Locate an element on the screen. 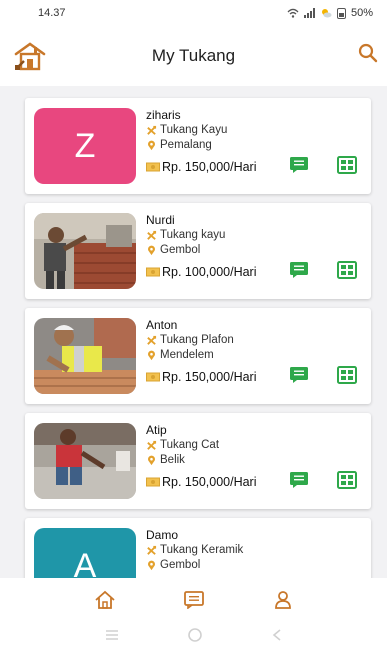  worker-name: Anton is located at coordinates (162, 325).